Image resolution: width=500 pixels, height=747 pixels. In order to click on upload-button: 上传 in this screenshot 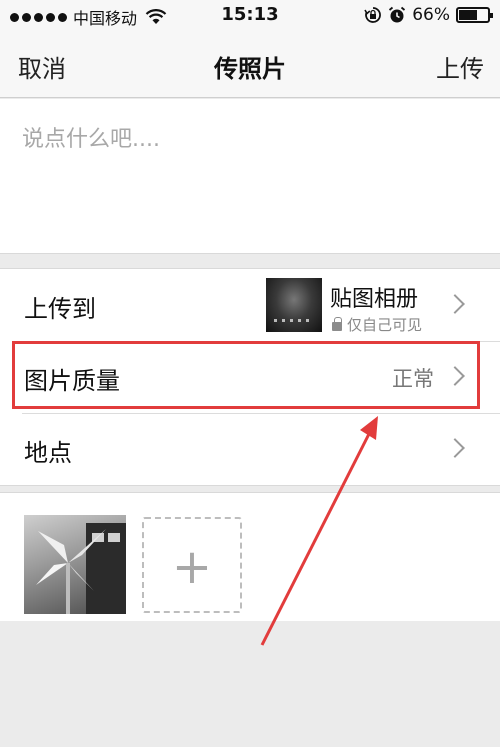, I will do `click(460, 66)`.